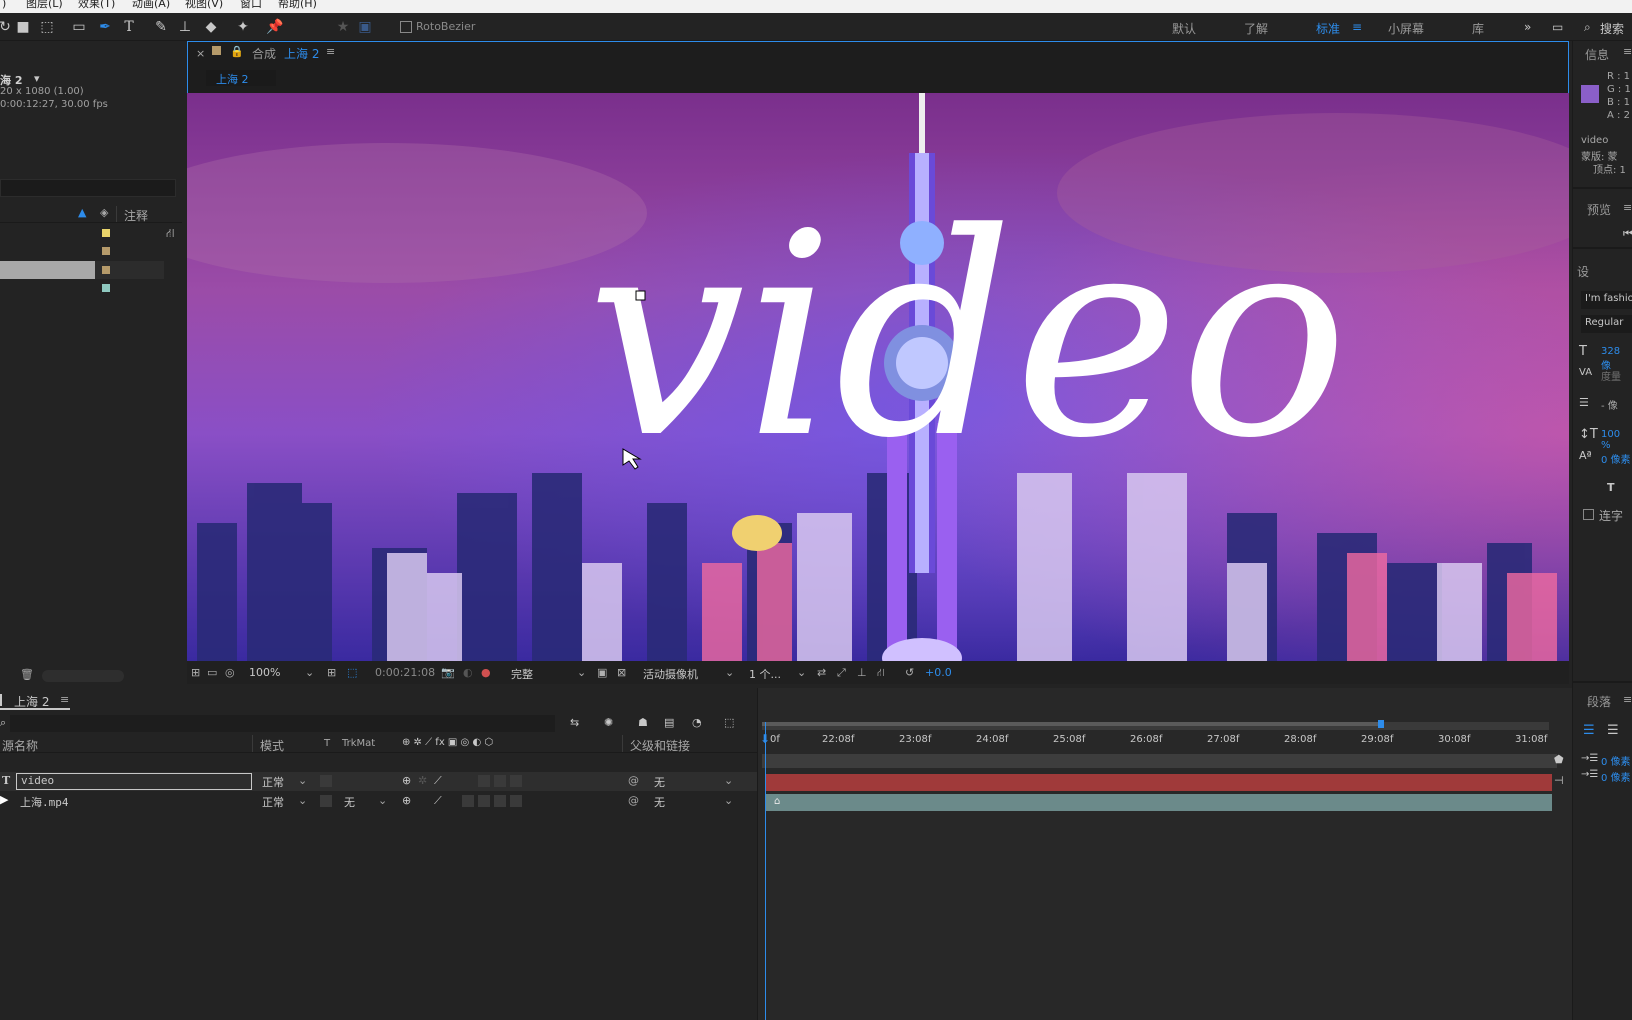  What do you see at coordinates (1589, 730) in the screenshot?
I see `align-left-icon: ☰` at bounding box center [1589, 730].